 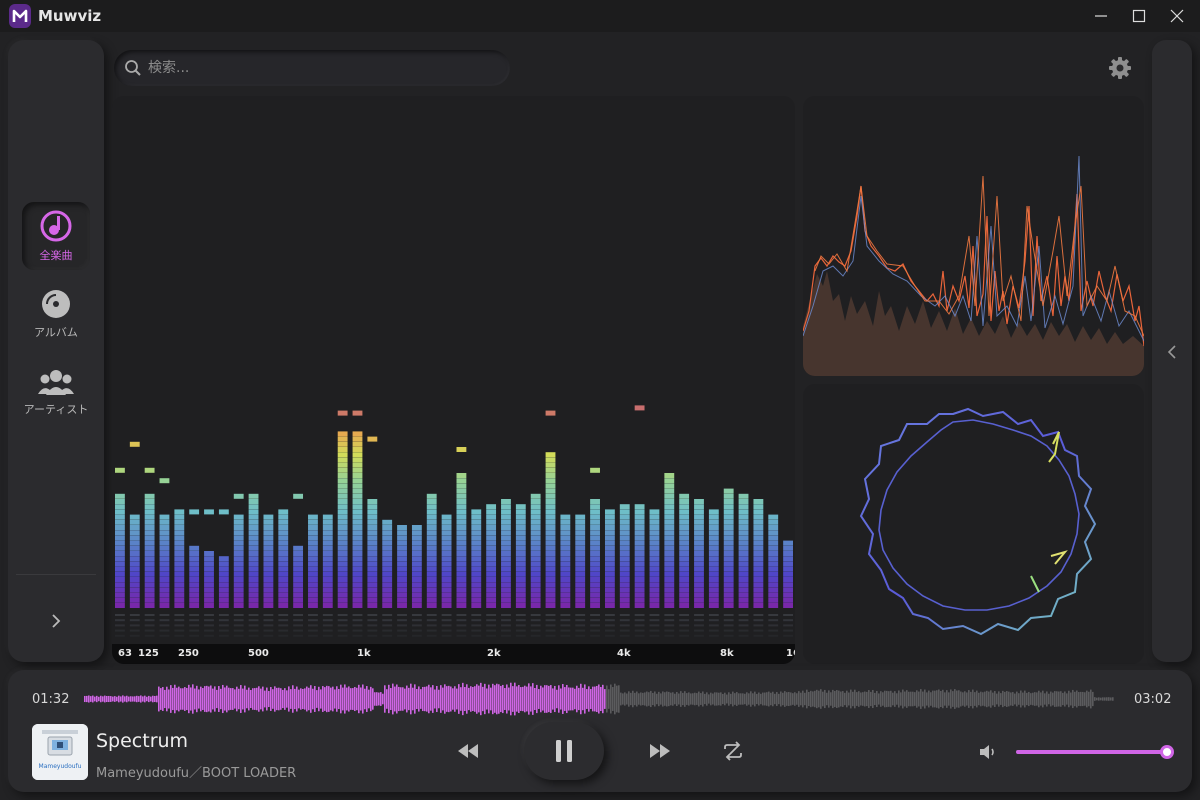 What do you see at coordinates (453, 654) in the screenshot?
I see `frequency-axis: 63 125 250 500 1k 2k 4k 8k 16k` at bounding box center [453, 654].